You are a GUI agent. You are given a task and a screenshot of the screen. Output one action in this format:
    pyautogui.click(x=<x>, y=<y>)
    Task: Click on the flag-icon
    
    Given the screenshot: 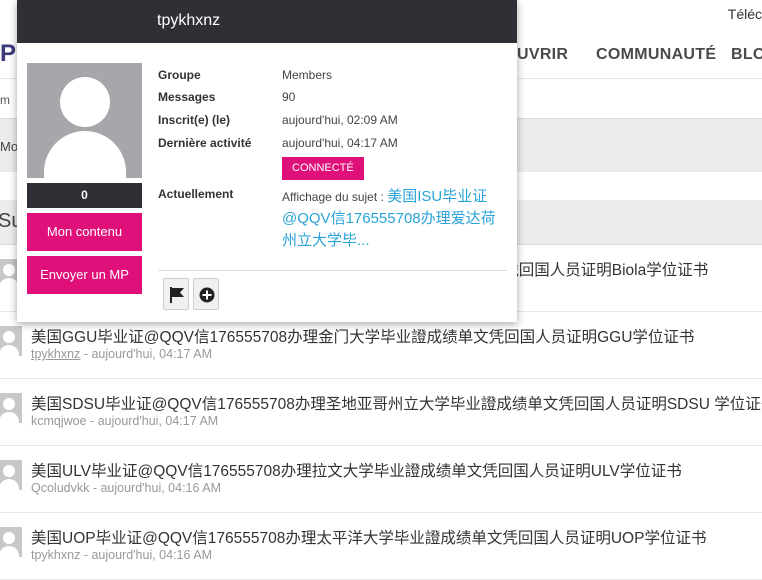 What is the action you would take?
    pyautogui.click(x=177, y=295)
    